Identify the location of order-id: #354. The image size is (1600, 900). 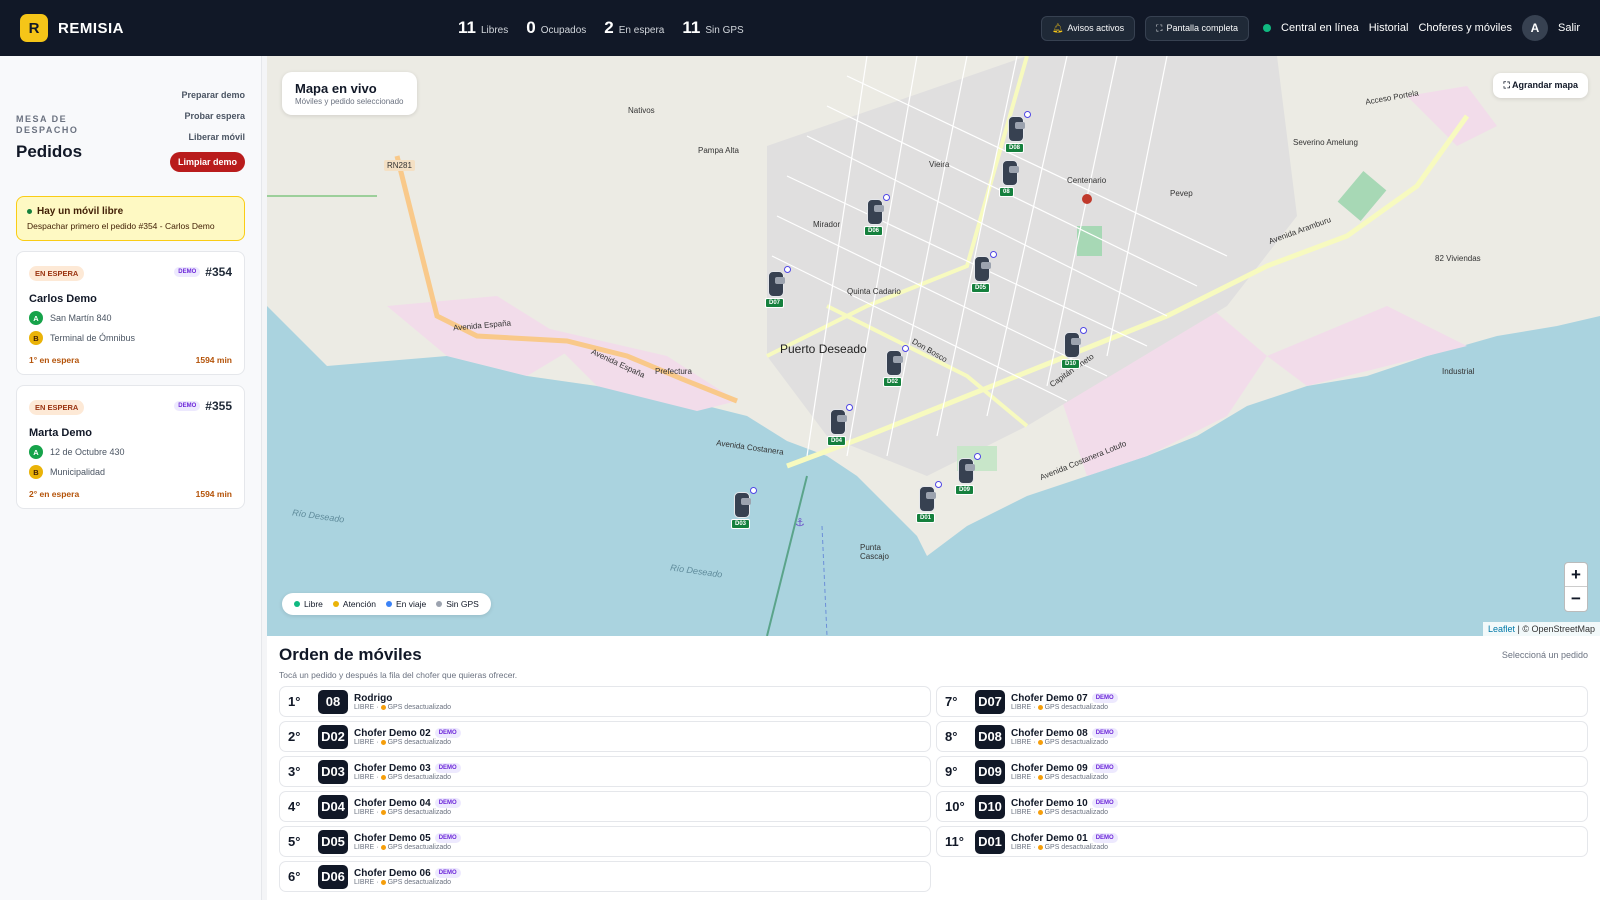
(218, 272).